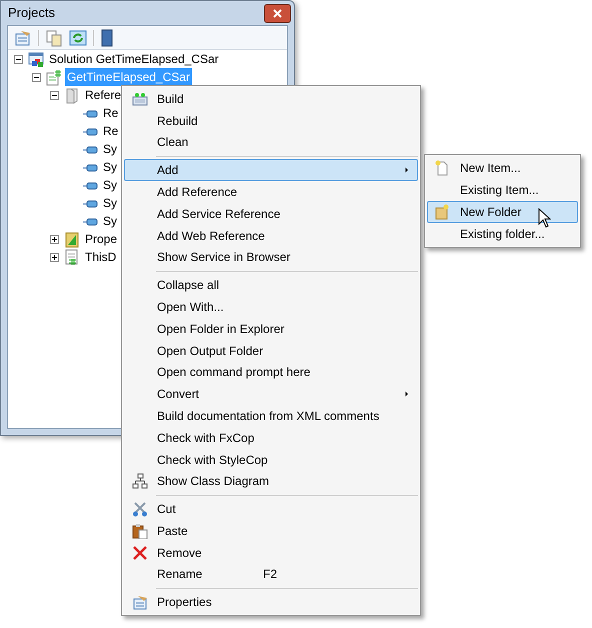 The height and width of the screenshot is (628, 592). Describe the element at coordinates (140, 481) in the screenshot. I see `class-diagram-icon` at that location.